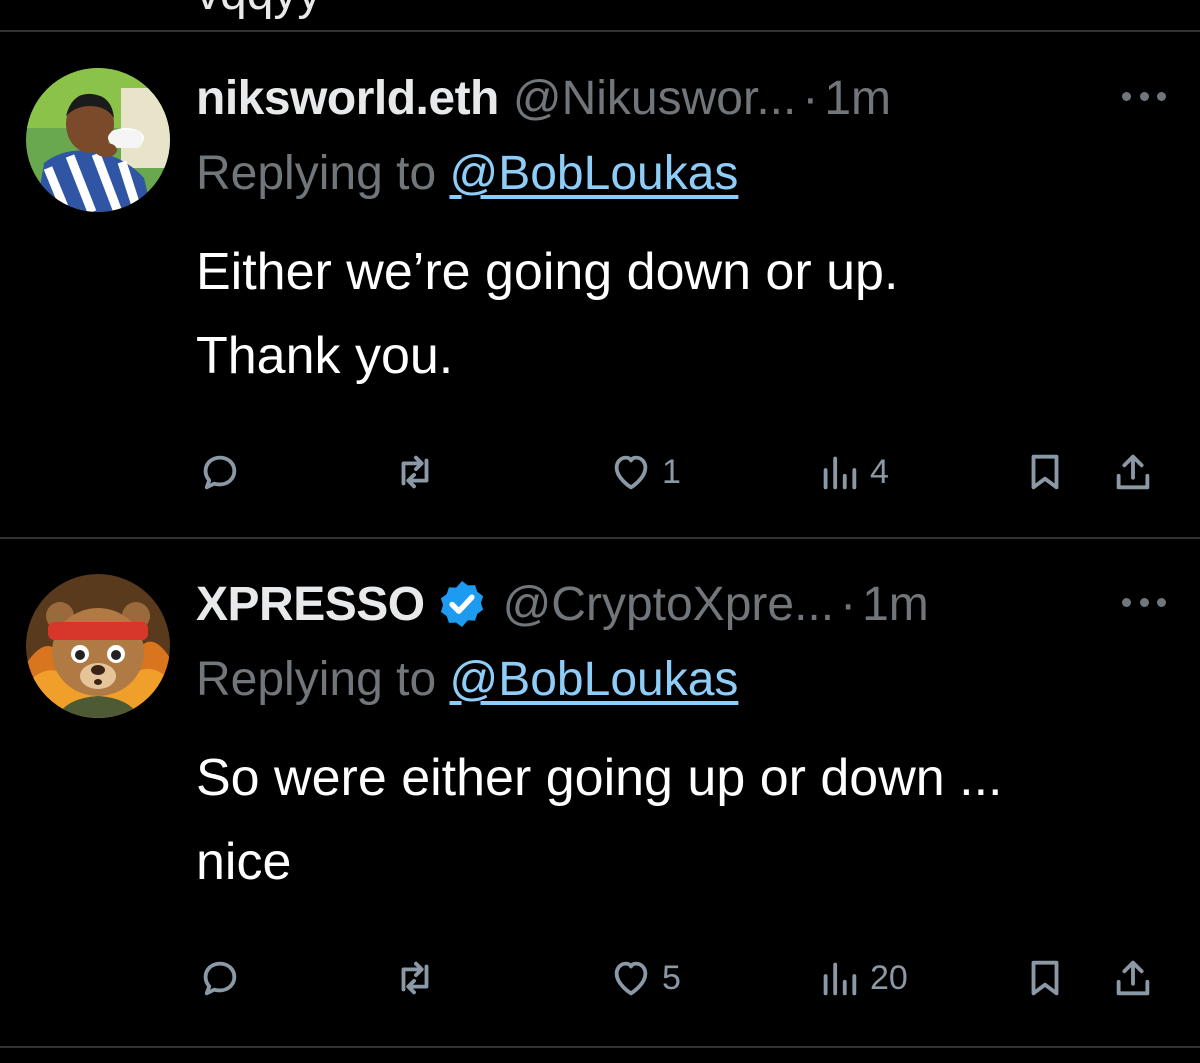 The width and height of the screenshot is (1200, 1063). I want to click on like-count: 1, so click(671, 471).